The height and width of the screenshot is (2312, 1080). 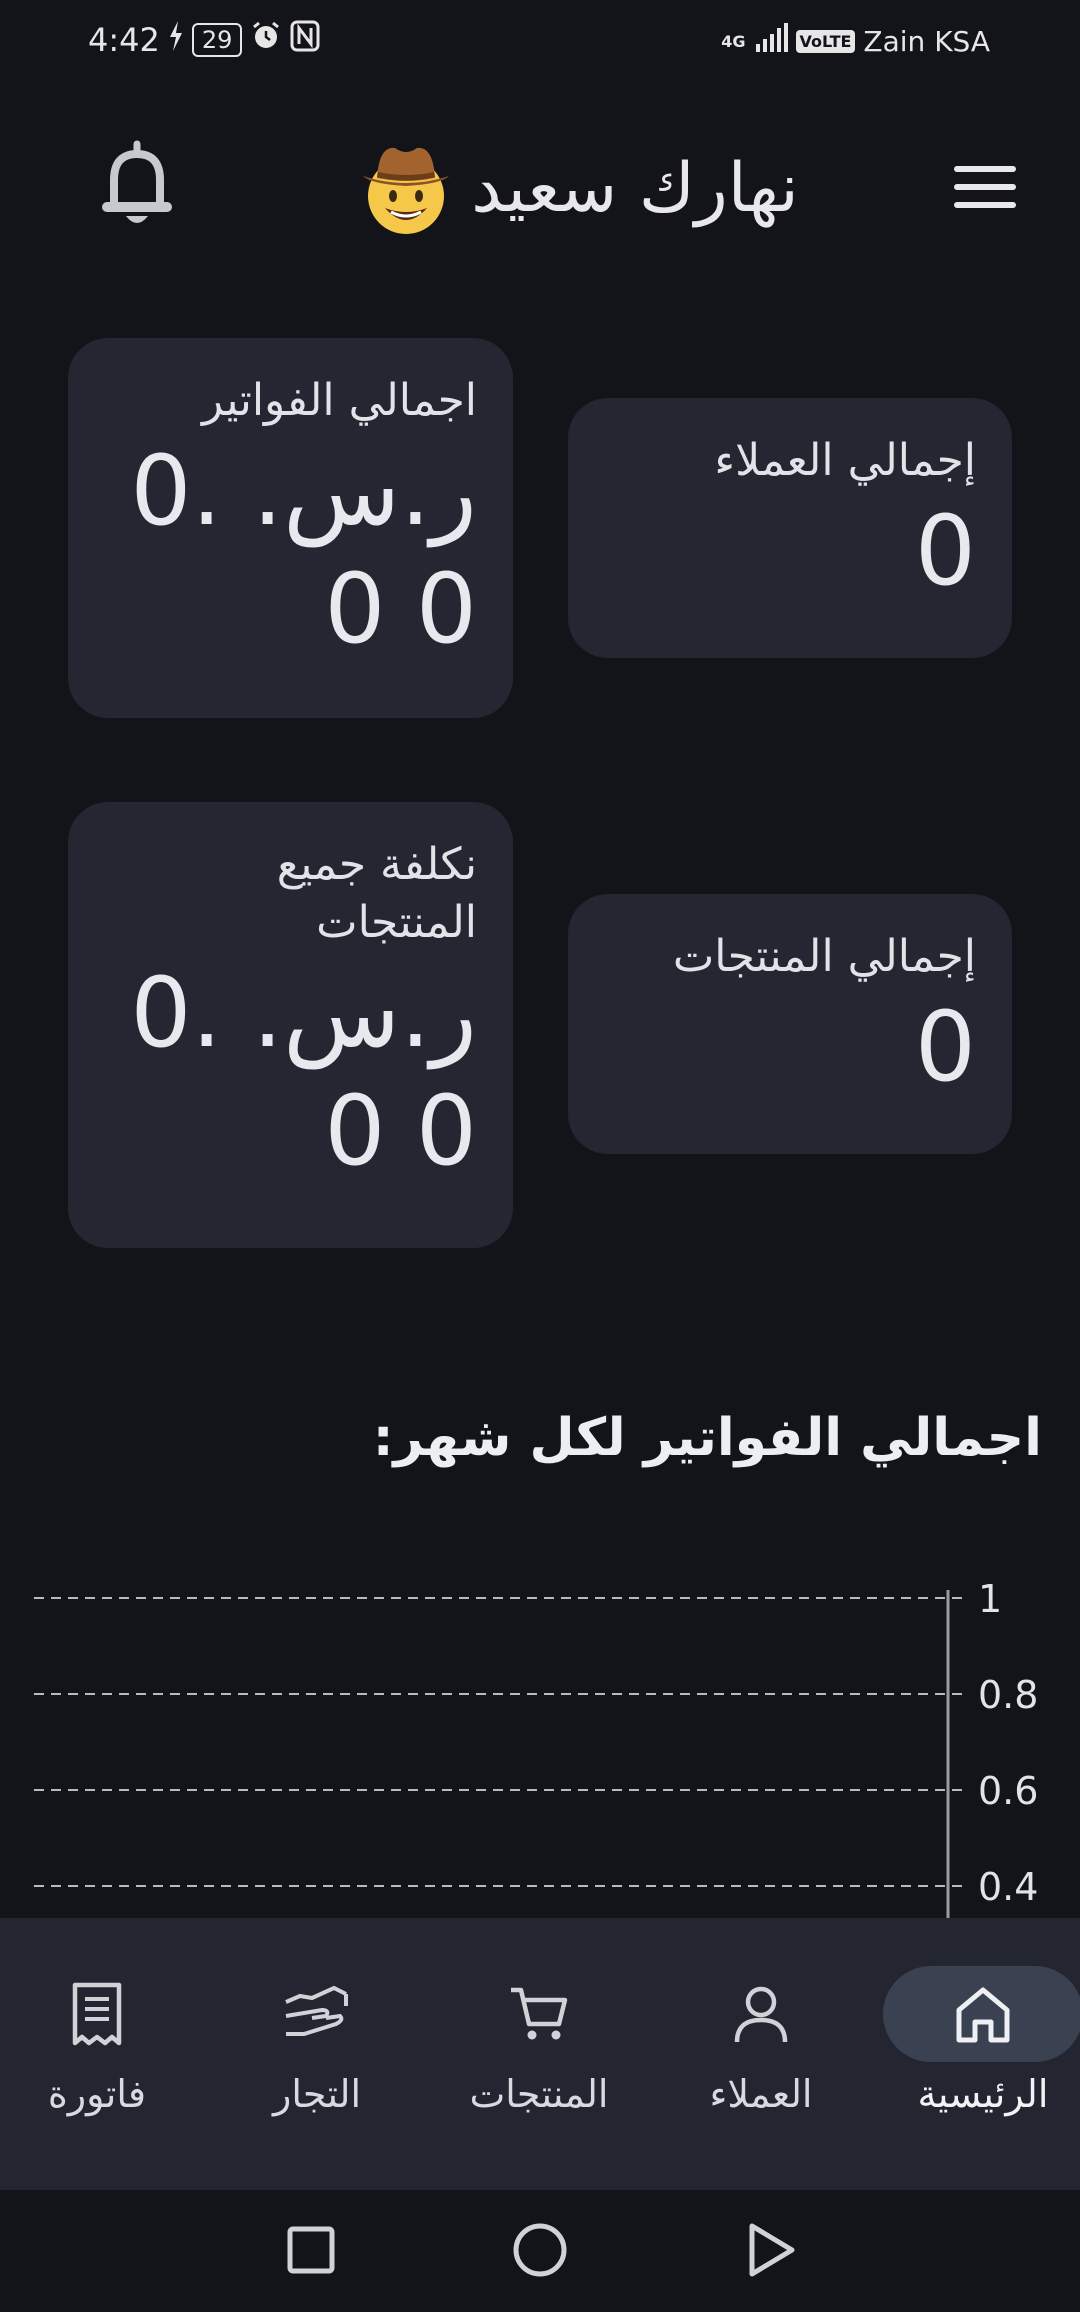 What do you see at coordinates (317, 2094) in the screenshot?
I see `nav-label: التجار` at bounding box center [317, 2094].